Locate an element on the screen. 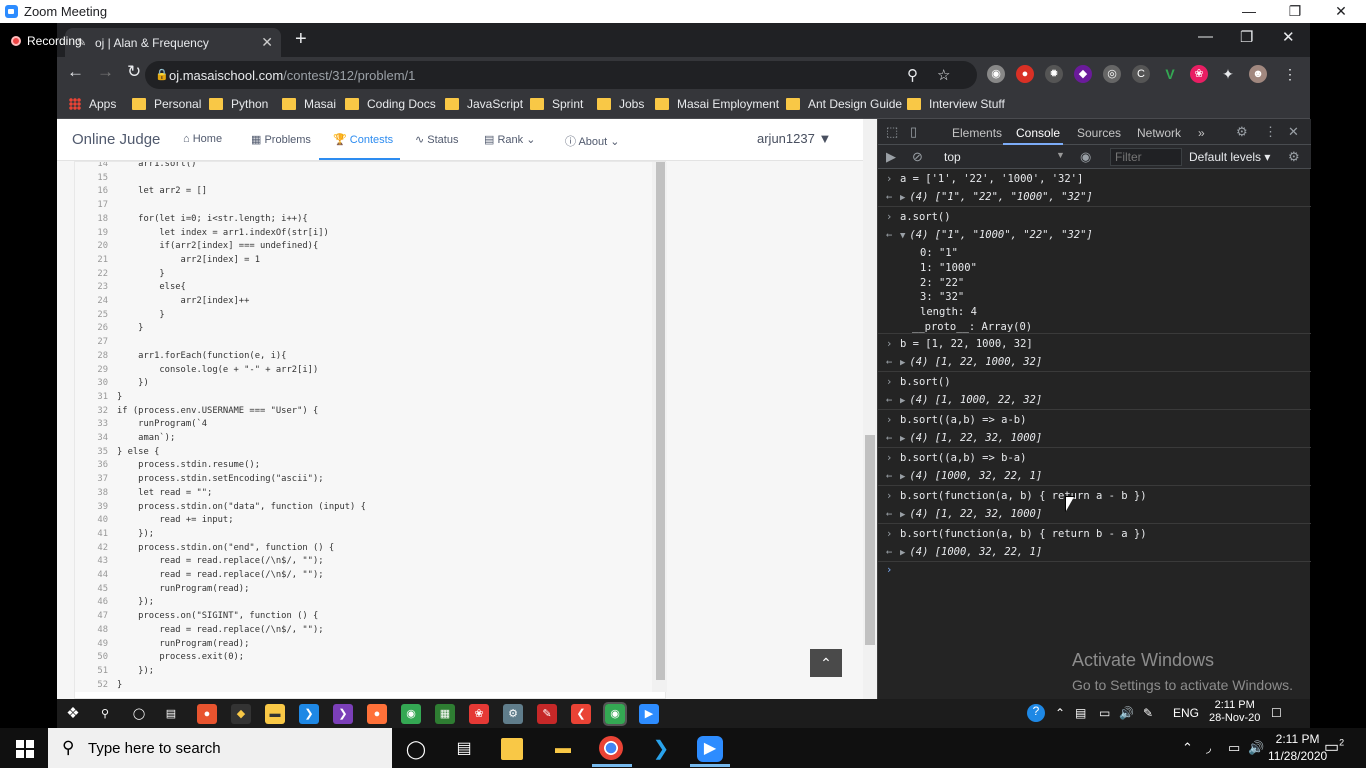 The image size is (1366, 768). sidebar-toggle-icon: ▶ is located at coordinates (891, 157).